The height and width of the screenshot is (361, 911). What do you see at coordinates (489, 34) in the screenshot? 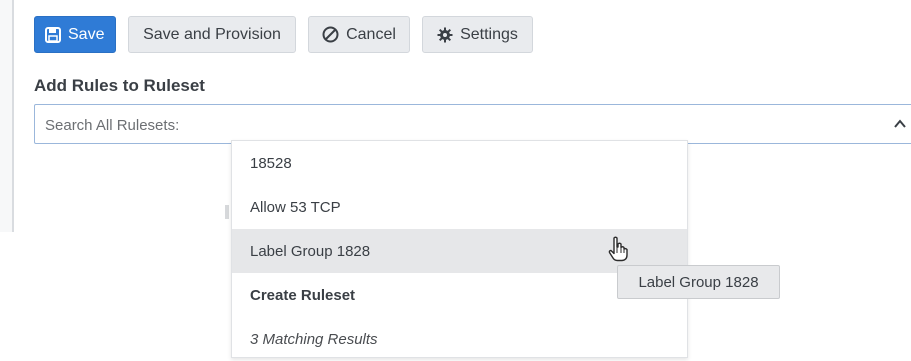
I see `settings-button-label: Settings` at bounding box center [489, 34].